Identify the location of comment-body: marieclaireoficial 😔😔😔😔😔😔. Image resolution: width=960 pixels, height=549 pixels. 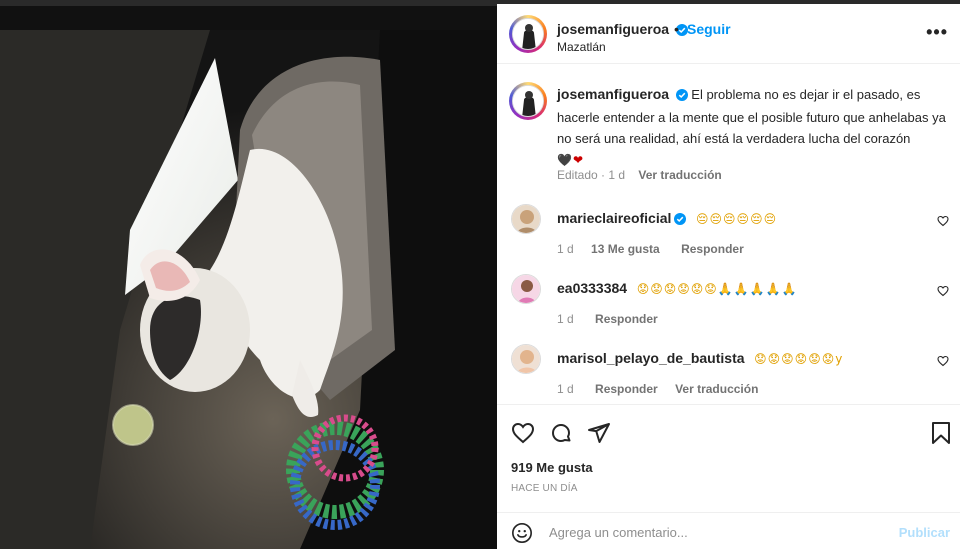
(667, 219).